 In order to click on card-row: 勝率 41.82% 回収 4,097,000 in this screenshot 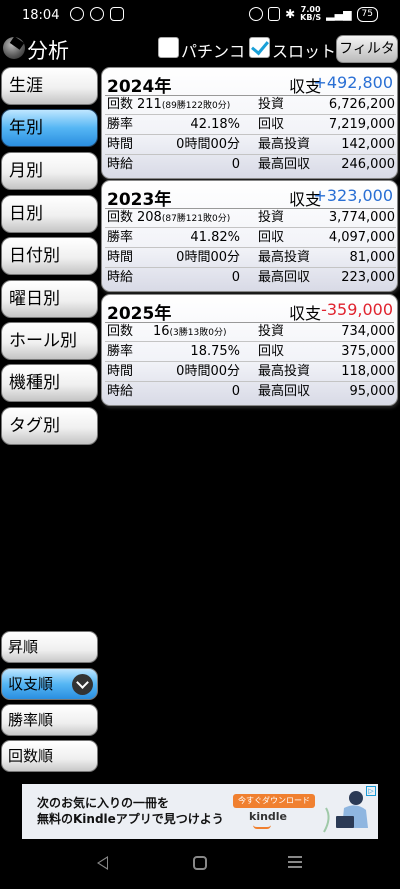, I will do `click(250, 238)`.